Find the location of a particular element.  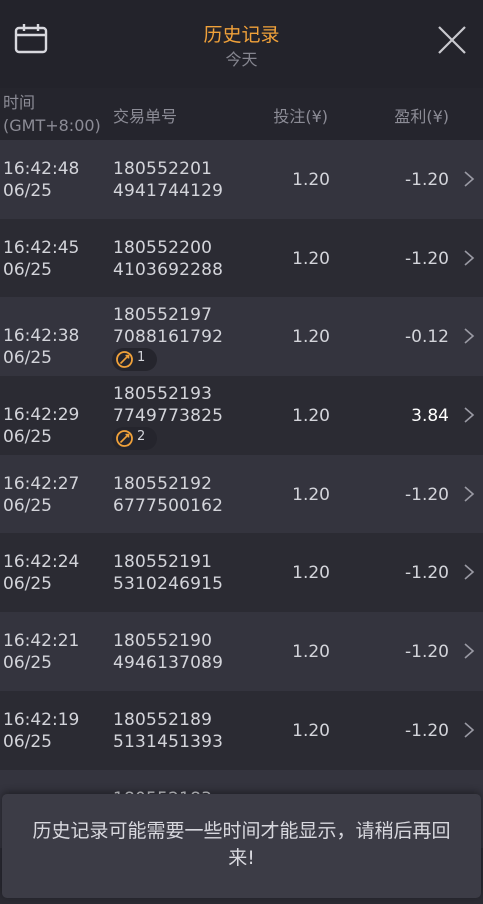

free-spin-badge: 2 is located at coordinates (134, 439).